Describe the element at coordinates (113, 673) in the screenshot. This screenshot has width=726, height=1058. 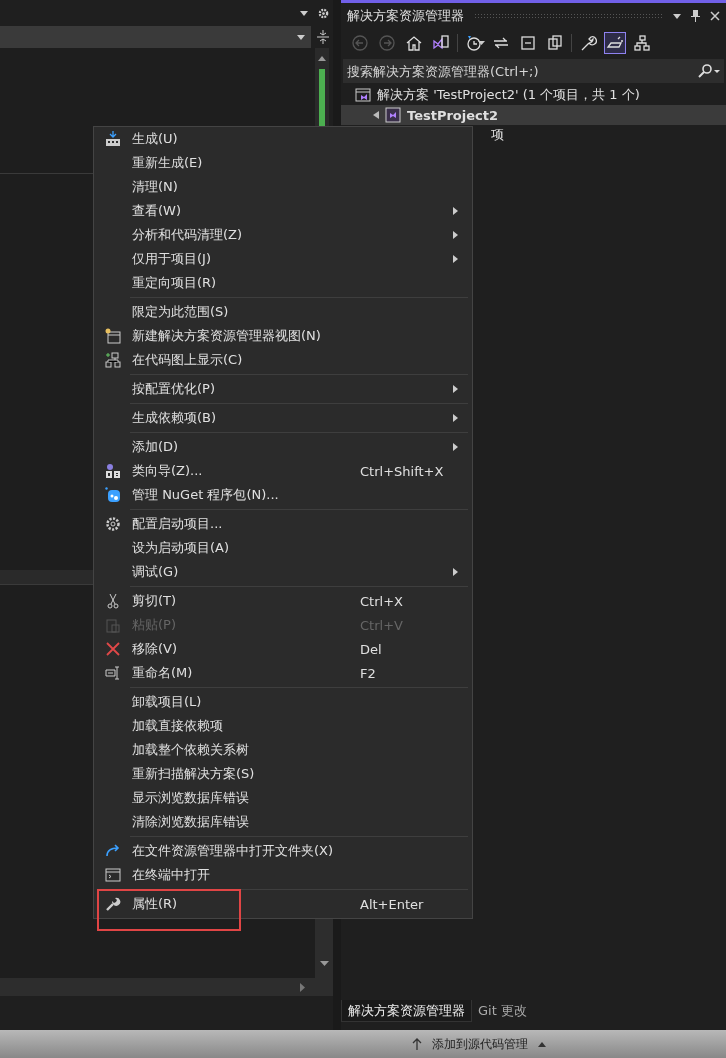
I see `rename-icon` at that location.